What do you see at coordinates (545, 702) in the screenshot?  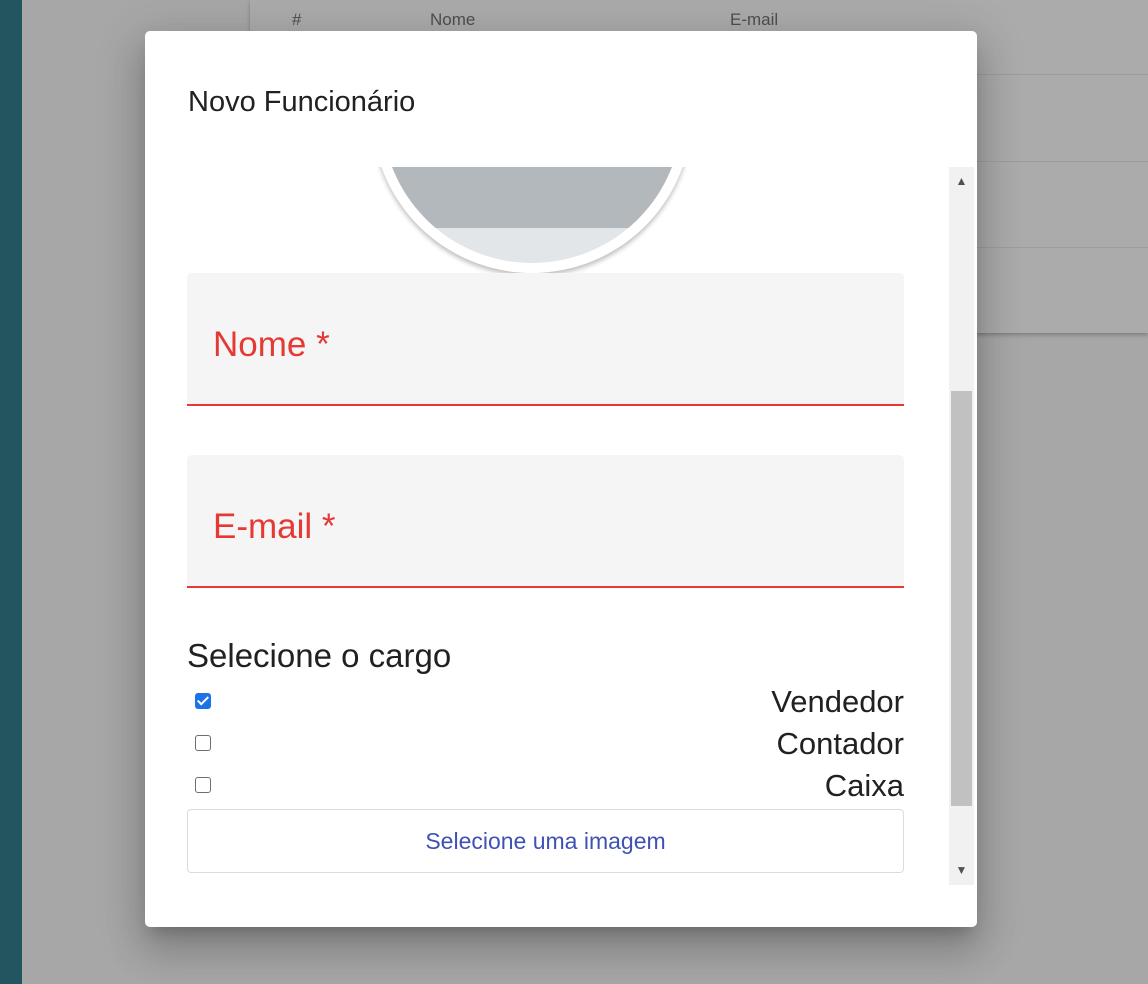 I see `role-option-vendedor: Vendedor` at bounding box center [545, 702].